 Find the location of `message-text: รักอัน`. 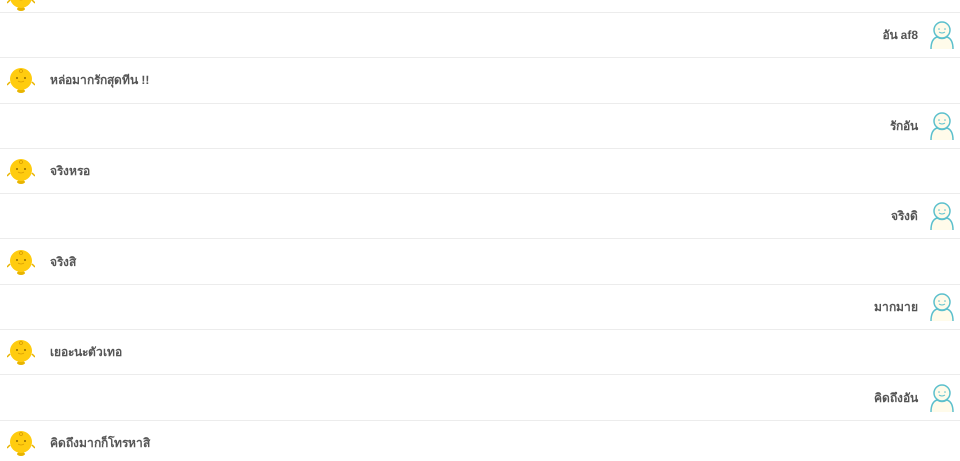

message-text: รักอัน is located at coordinates (904, 126).